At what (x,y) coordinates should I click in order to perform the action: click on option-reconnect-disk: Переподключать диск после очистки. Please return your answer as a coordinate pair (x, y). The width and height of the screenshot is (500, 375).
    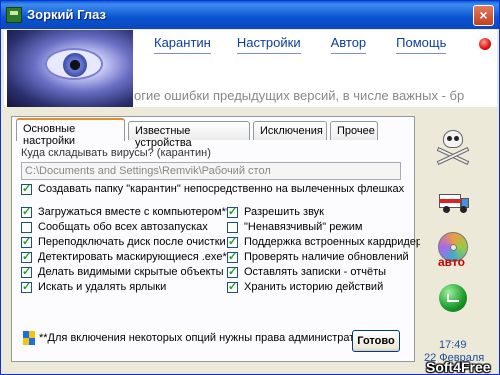
    Looking at the image, I should click on (123, 241).